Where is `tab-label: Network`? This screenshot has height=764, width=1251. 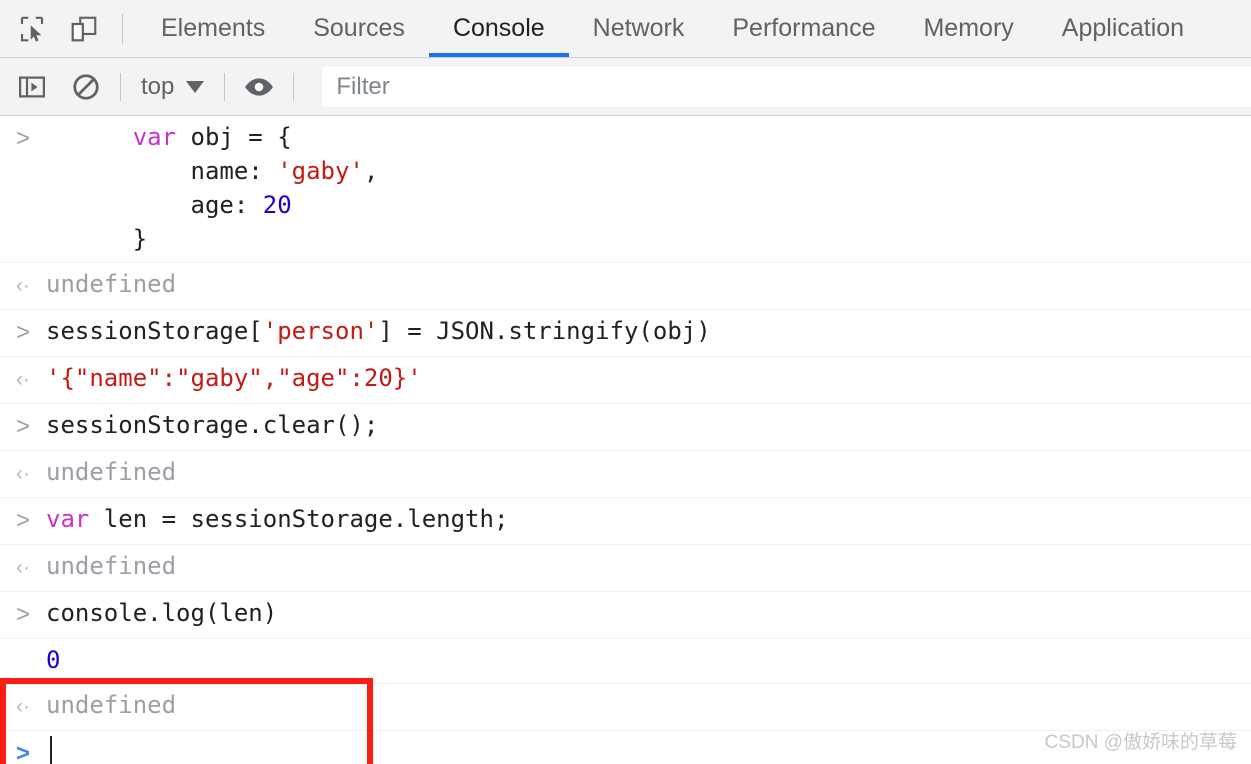
tab-label: Network is located at coordinates (638, 28).